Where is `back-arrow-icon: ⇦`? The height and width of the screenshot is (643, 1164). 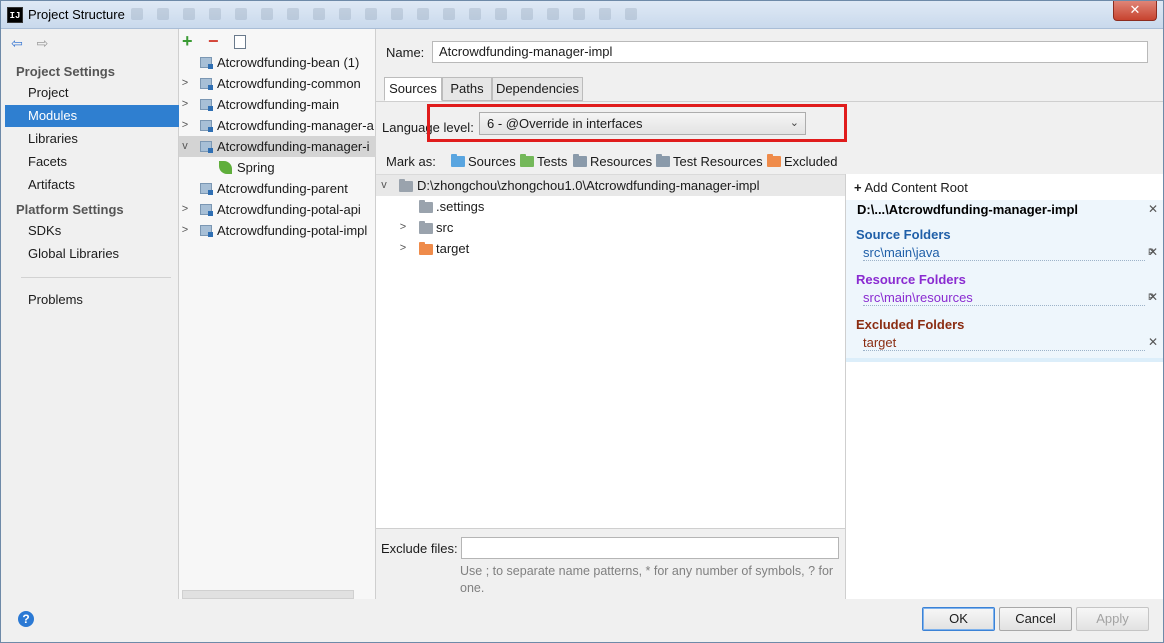
back-arrow-icon: ⇦ is located at coordinates (17, 43).